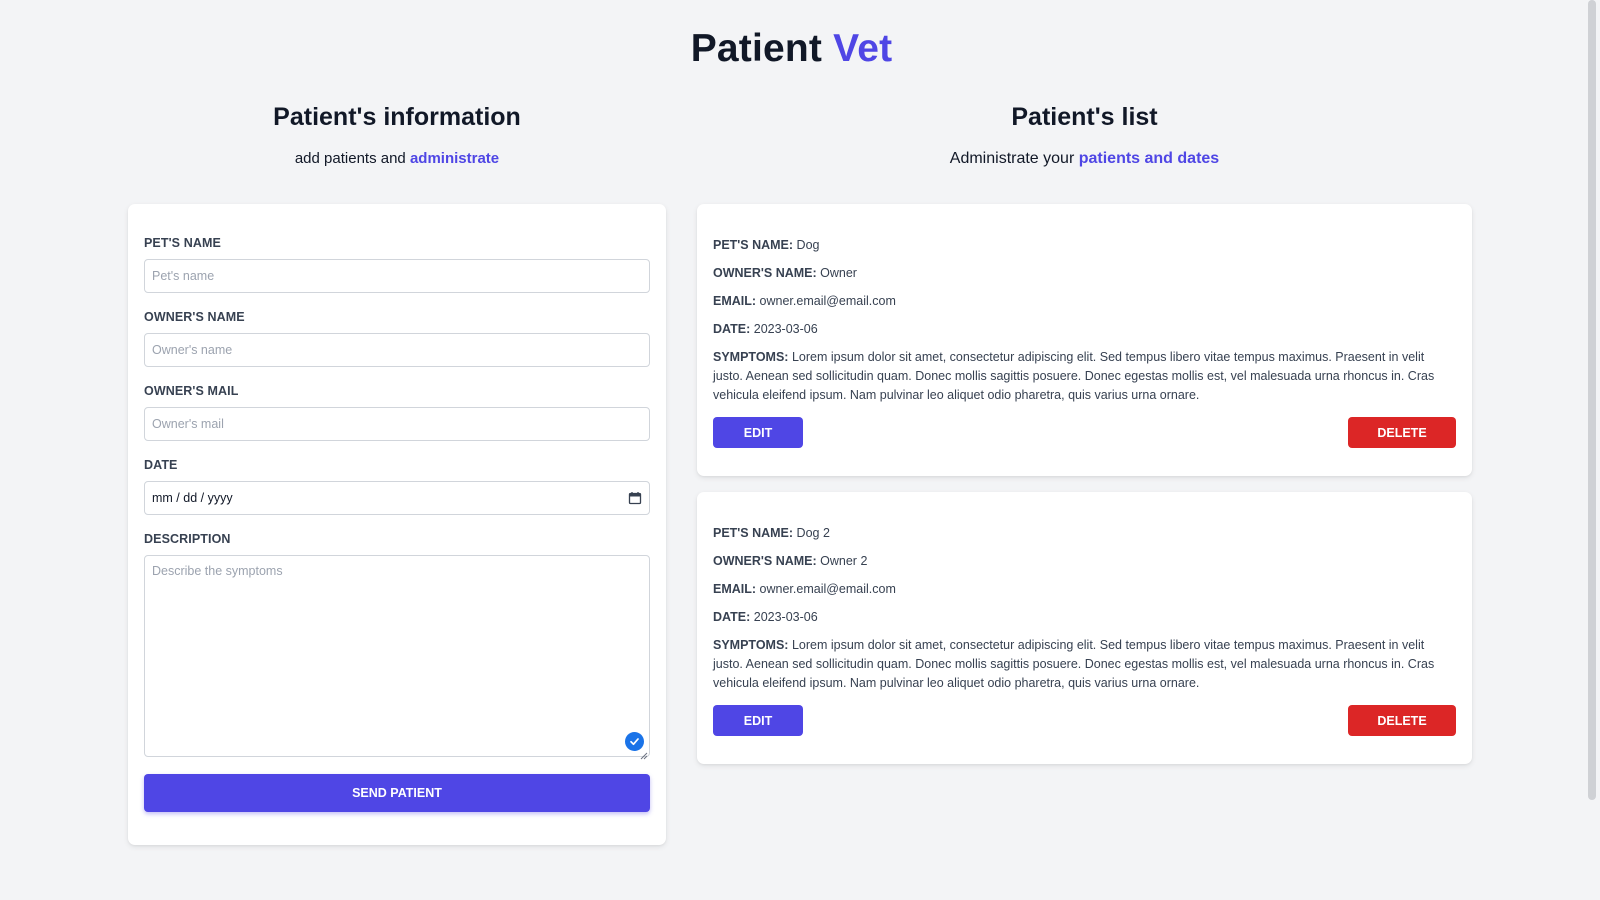 This screenshot has height=900, width=1600. What do you see at coordinates (194, 317) in the screenshot?
I see `owner-name-label: Owner's name` at bounding box center [194, 317].